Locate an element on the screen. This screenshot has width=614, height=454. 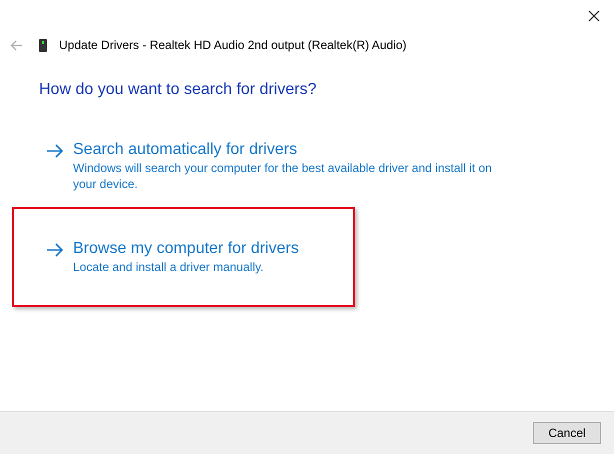
option-link: Search automatically for drivers Windows will search your computer for the best available driver and install it on your device. is located at coordinates (272, 166).